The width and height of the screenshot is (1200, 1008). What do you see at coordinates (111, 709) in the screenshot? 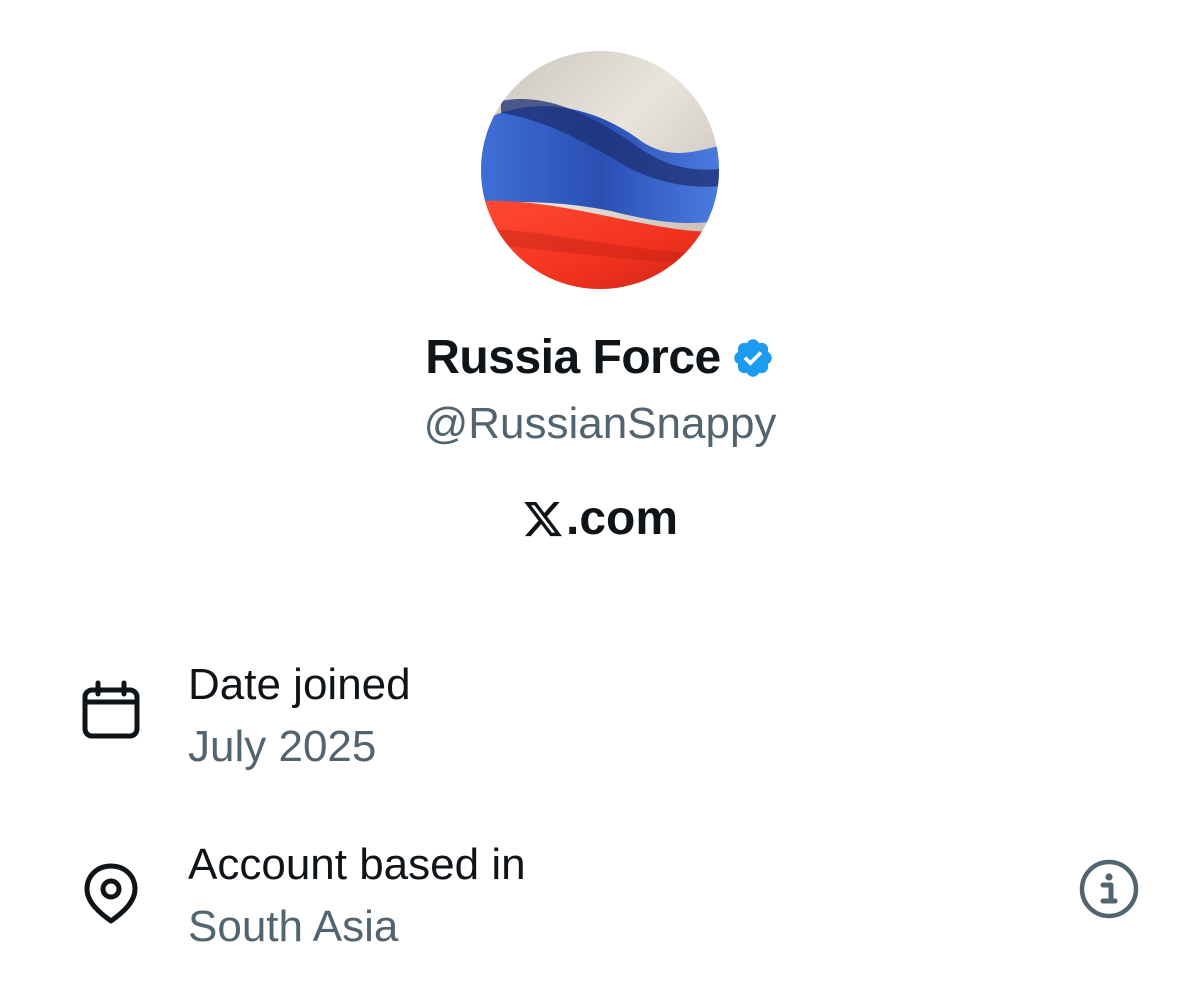
I see `calendar-icon` at bounding box center [111, 709].